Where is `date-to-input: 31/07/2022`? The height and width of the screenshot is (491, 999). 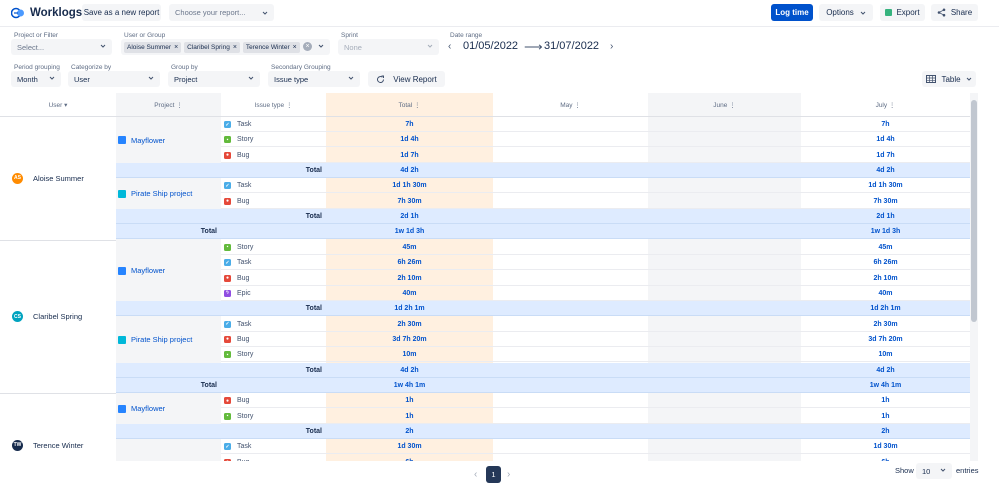 date-to-input: 31/07/2022 is located at coordinates (571, 46).